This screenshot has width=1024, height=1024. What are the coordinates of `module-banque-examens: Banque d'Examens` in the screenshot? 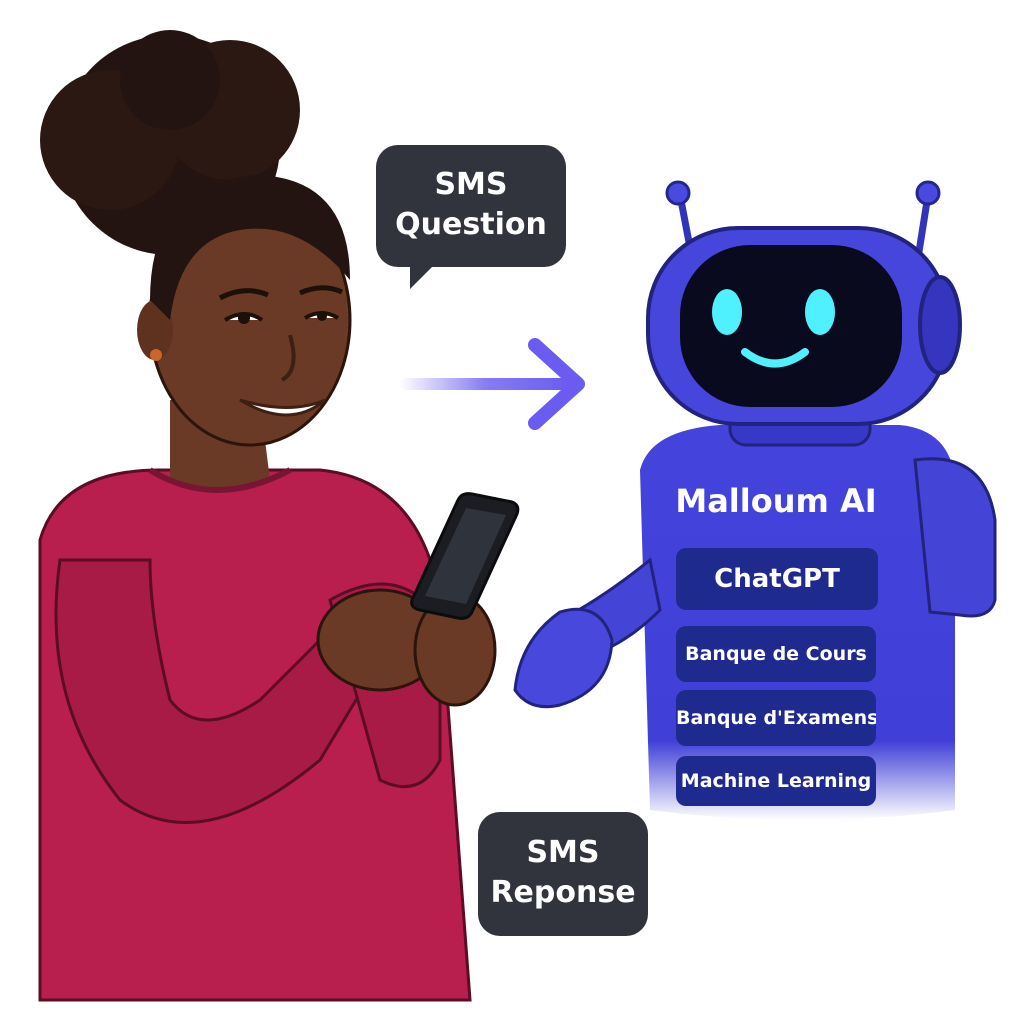 It's located at (776, 718).